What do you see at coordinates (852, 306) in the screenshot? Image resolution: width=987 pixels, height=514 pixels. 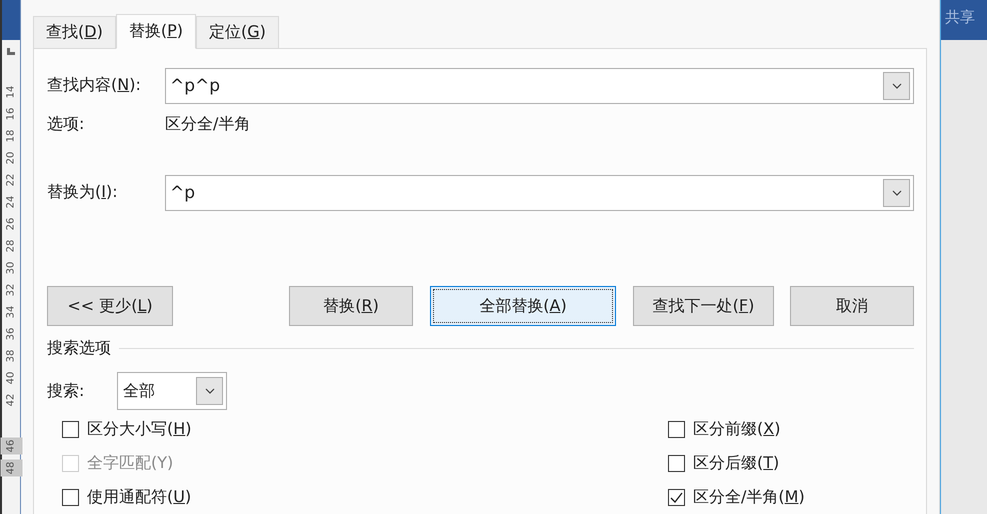 I see `dialog-button: 取消` at bounding box center [852, 306].